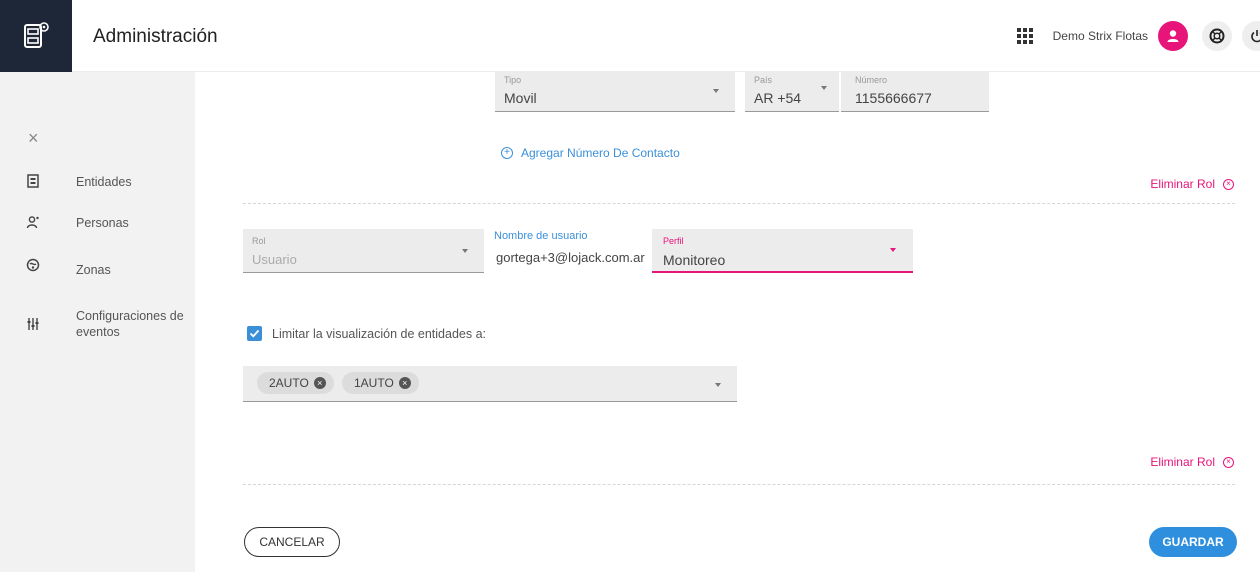  I want to click on fleet-admin-logo-icon, so click(36, 35).